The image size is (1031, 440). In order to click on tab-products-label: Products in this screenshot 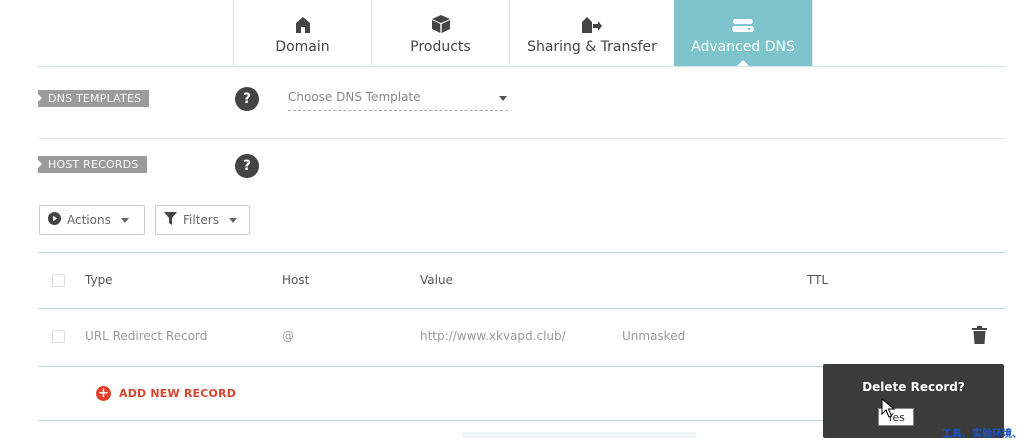, I will do `click(440, 47)`.